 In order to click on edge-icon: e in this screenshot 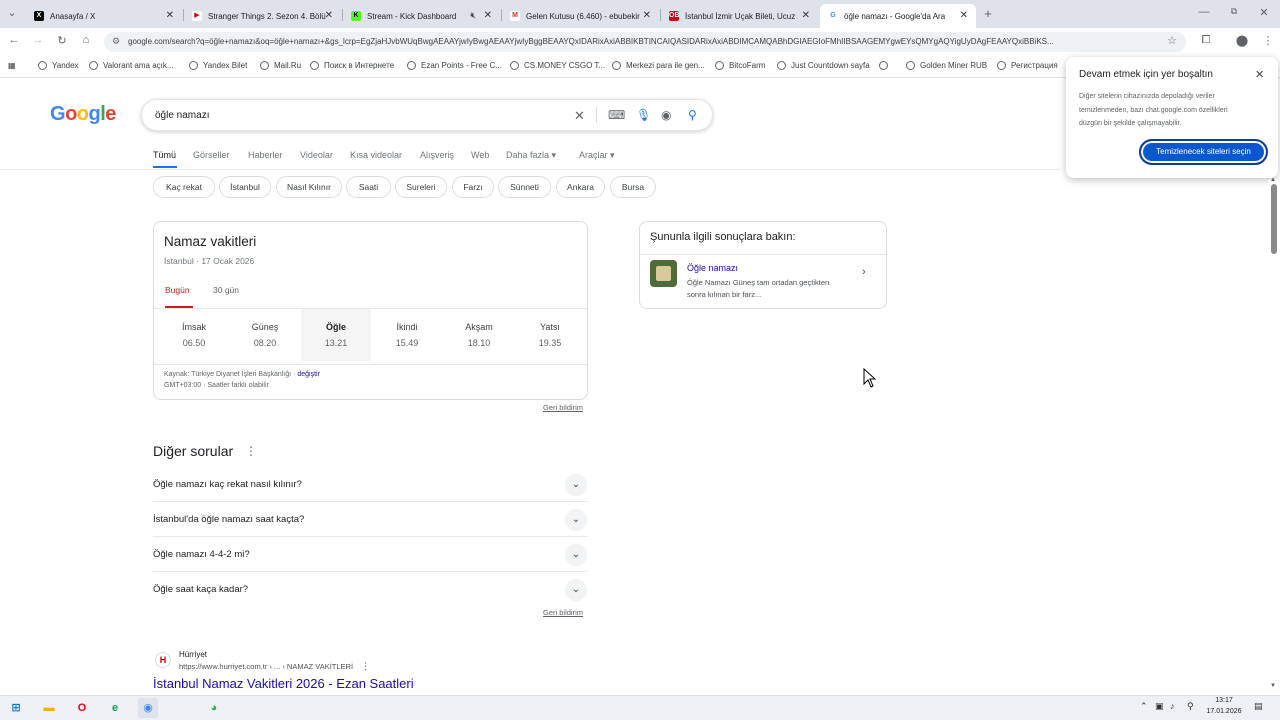, I will do `click(115, 708)`.